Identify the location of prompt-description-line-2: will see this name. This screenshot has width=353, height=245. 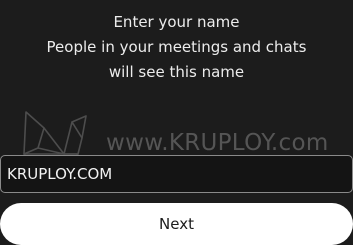
(176, 72).